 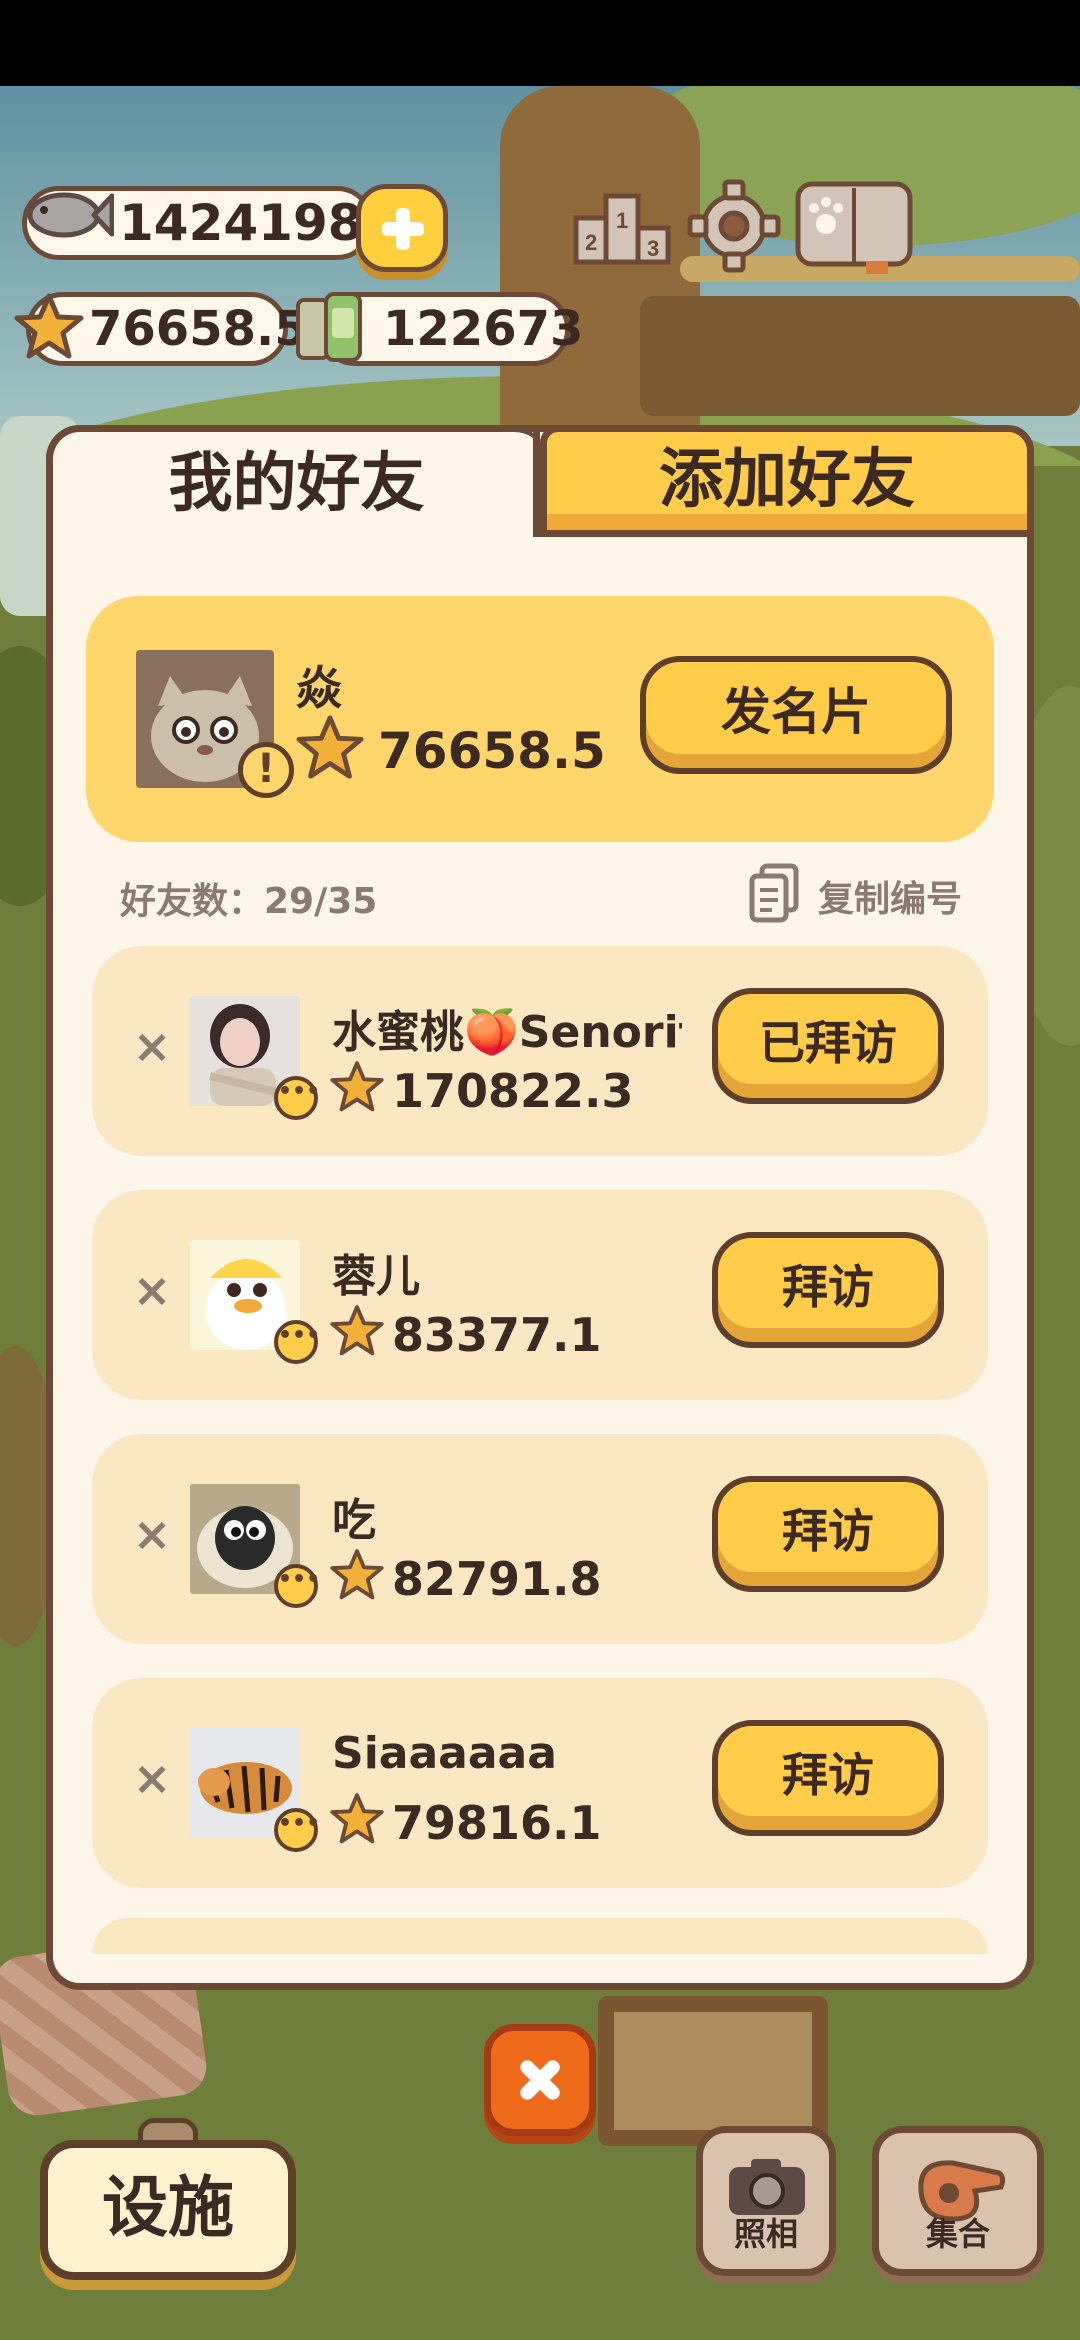 I want to click on friend-score: 170822.3, so click(x=513, y=1091).